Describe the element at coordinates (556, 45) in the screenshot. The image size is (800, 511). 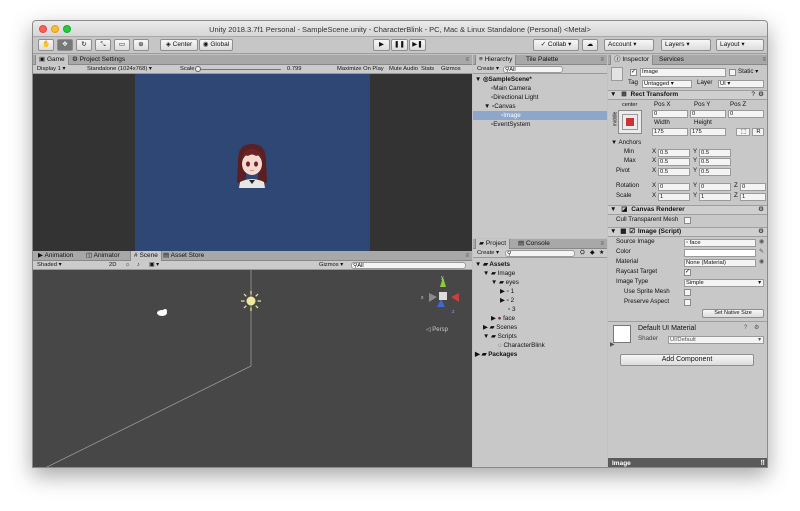
I see `collab-dropdown: ✓ Collab ▾` at that location.